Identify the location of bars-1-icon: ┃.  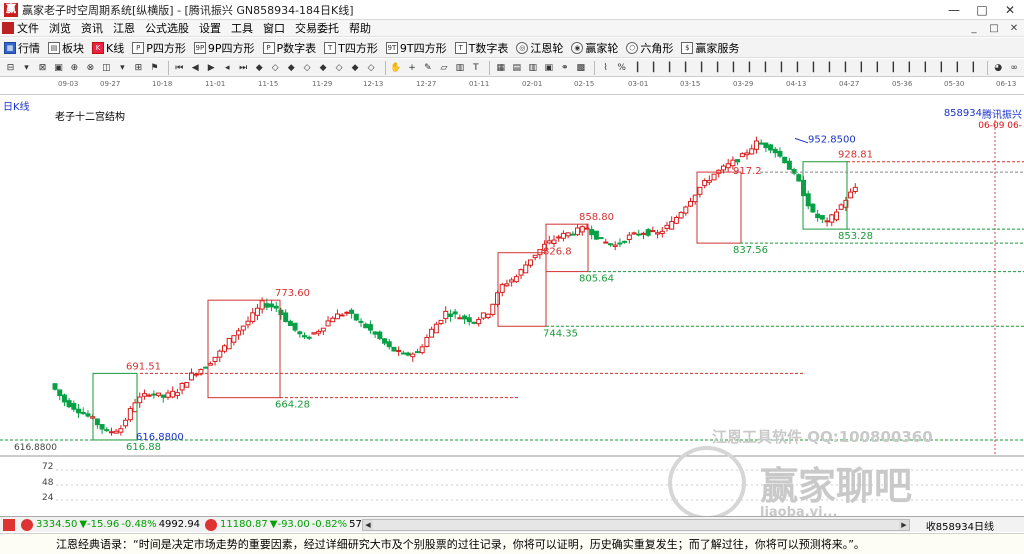
(637, 67).